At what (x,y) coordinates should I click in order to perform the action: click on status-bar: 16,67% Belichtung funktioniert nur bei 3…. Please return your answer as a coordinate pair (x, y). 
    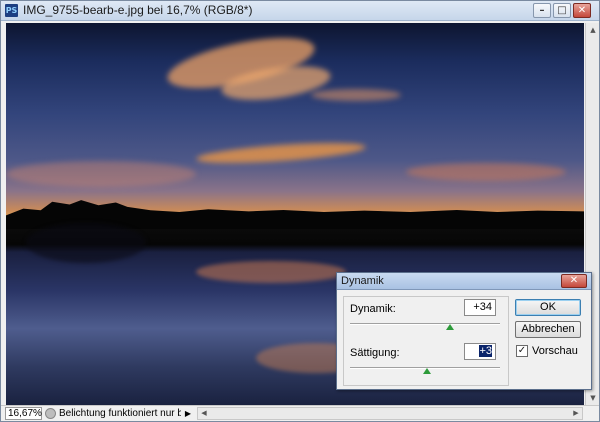
    Looking at the image, I should click on (300, 413).